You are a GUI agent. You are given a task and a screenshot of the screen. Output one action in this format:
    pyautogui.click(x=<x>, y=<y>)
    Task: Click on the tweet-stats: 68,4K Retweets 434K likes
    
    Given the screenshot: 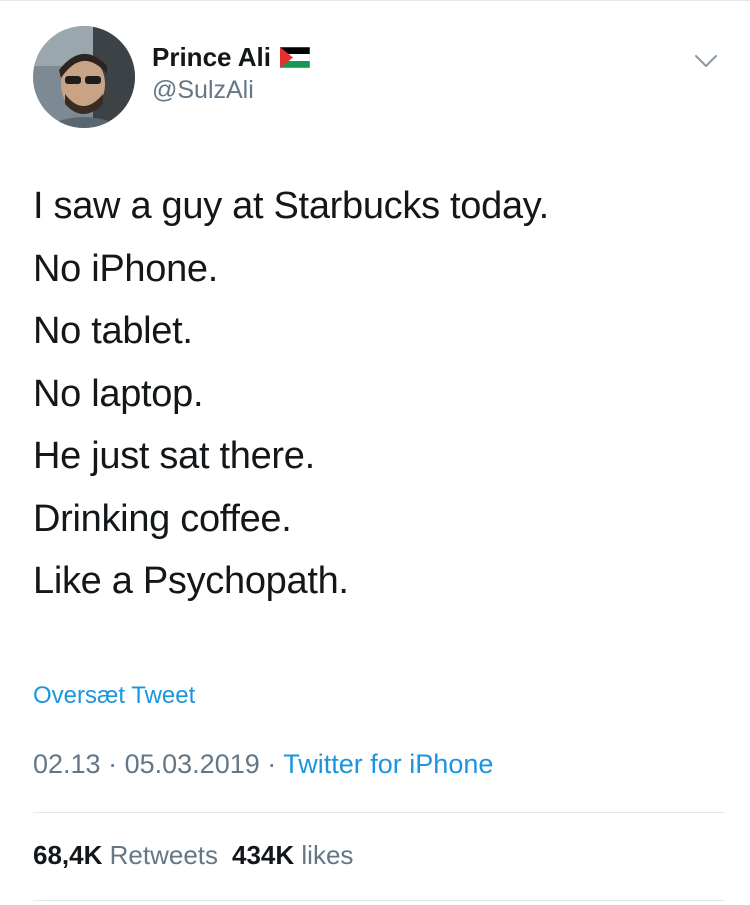 What is the action you would take?
    pyautogui.click(x=193, y=855)
    